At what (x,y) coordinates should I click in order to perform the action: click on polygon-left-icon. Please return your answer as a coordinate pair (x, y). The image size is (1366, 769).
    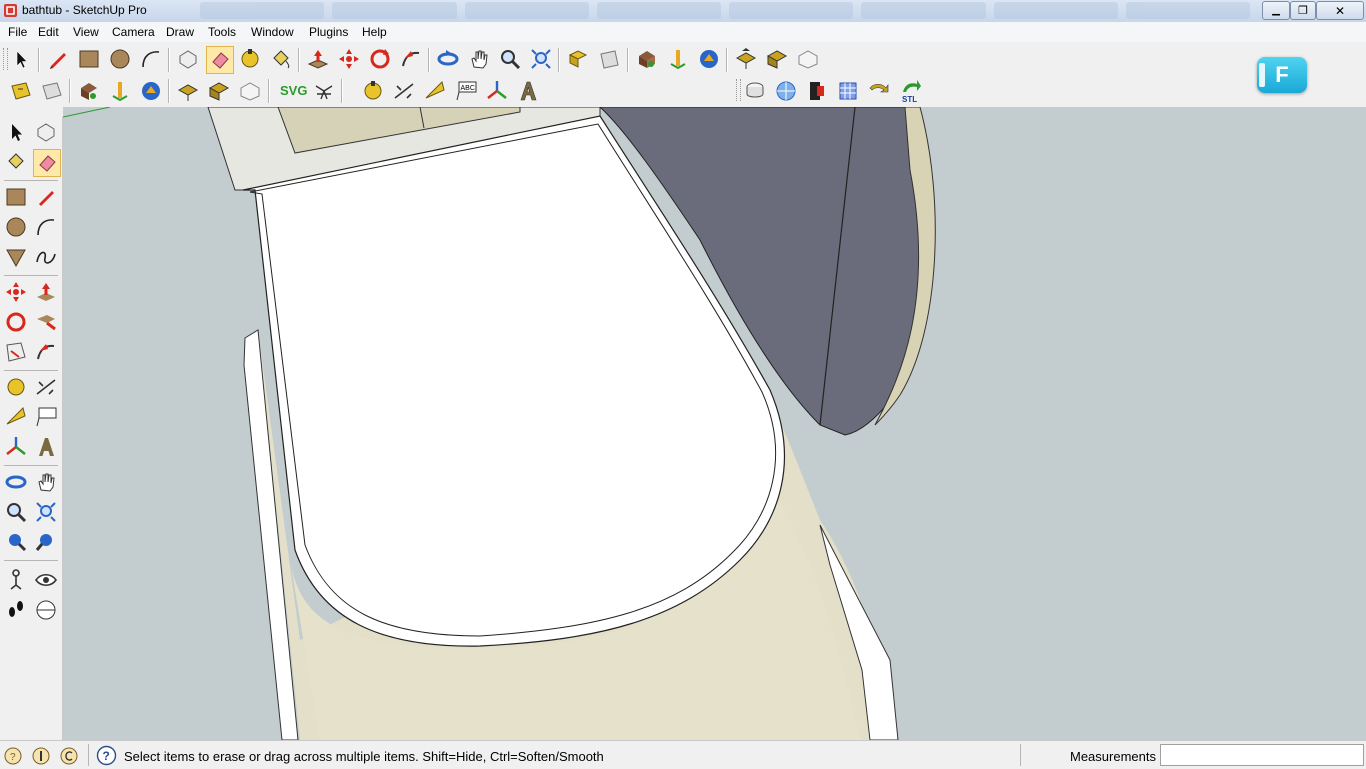
    Looking at the image, I should click on (16, 257).